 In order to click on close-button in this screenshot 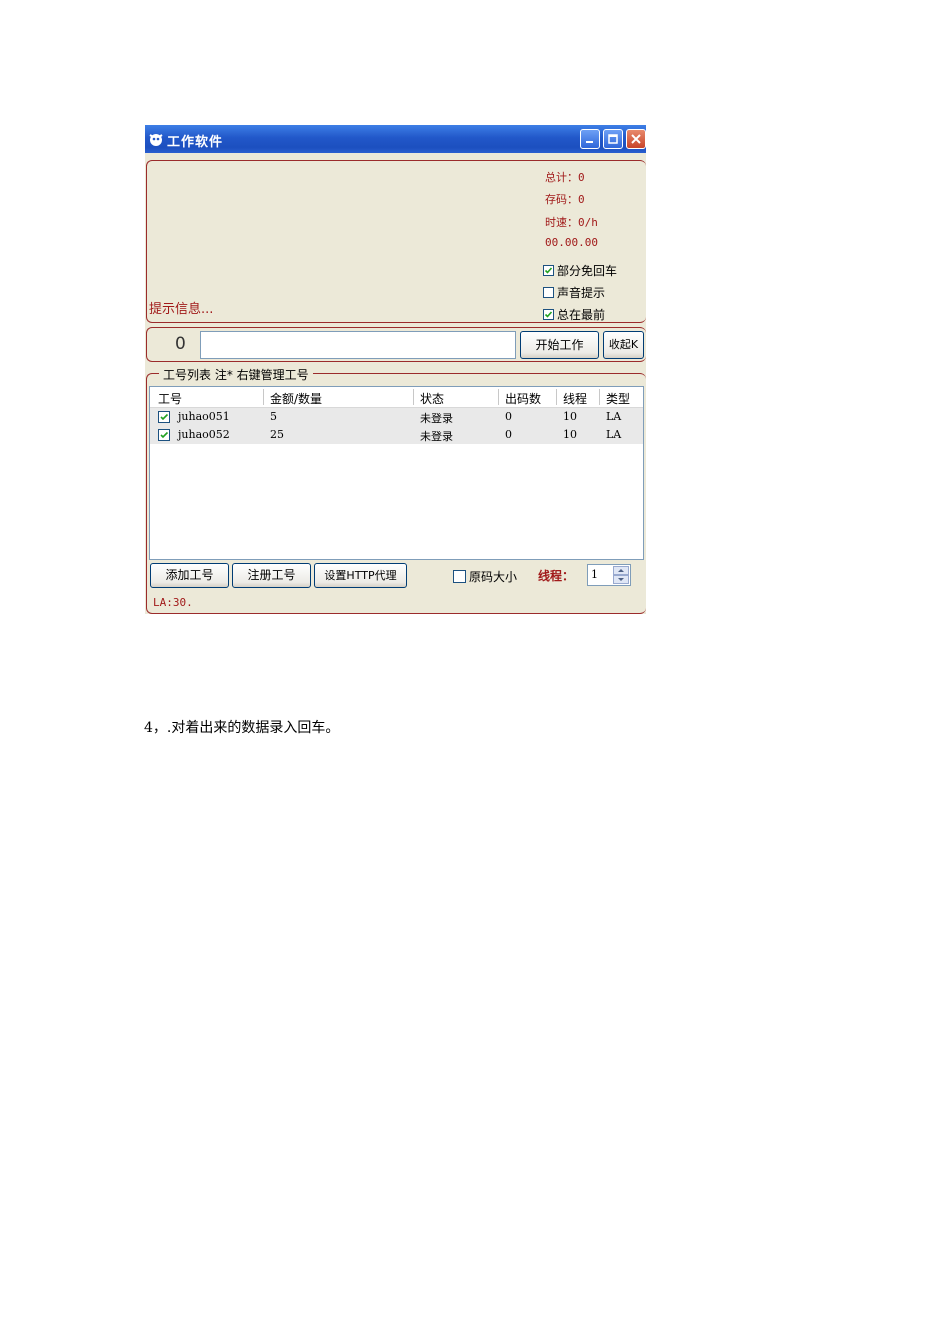, I will do `click(636, 139)`.